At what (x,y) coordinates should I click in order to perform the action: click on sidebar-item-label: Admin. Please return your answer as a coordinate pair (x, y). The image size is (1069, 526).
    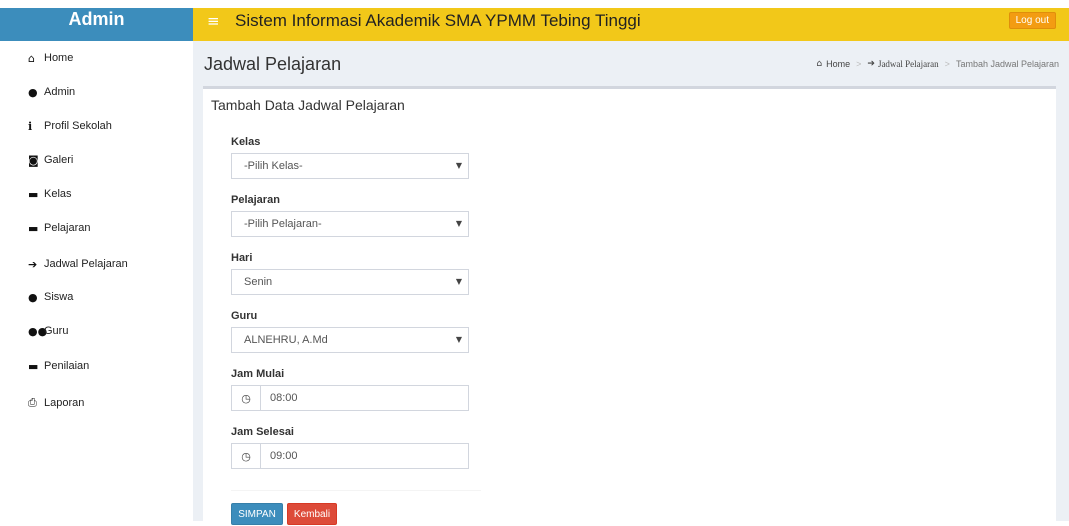
    Looking at the image, I should click on (60, 92).